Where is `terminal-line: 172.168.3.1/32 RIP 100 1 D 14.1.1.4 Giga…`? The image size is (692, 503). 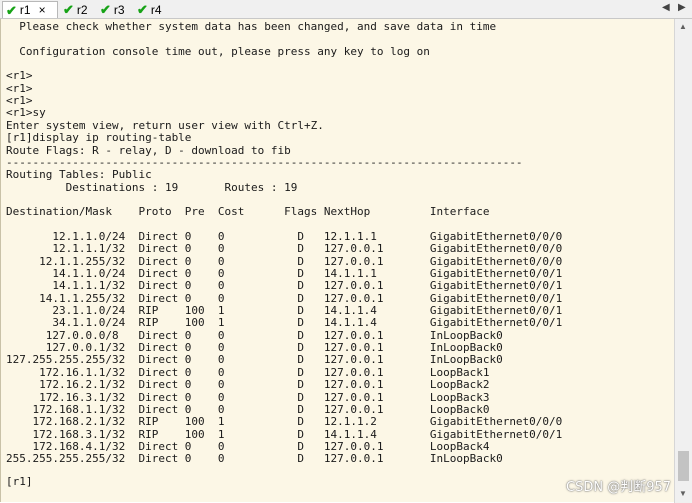
terminal-line: 172.168.3.1/32 RIP 100 1 D 14.1.1.4 Giga… is located at coordinates (284, 434).